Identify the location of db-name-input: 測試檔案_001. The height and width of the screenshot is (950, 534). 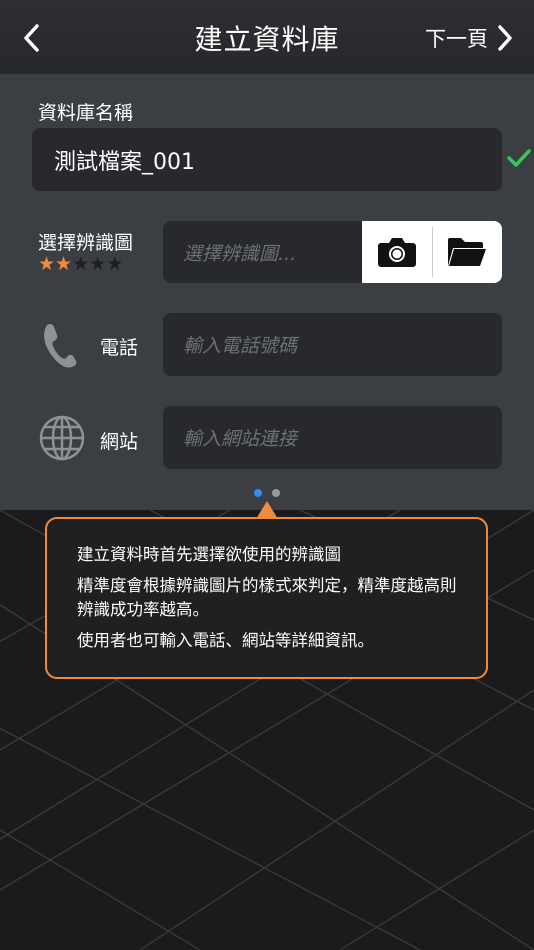
(267, 159).